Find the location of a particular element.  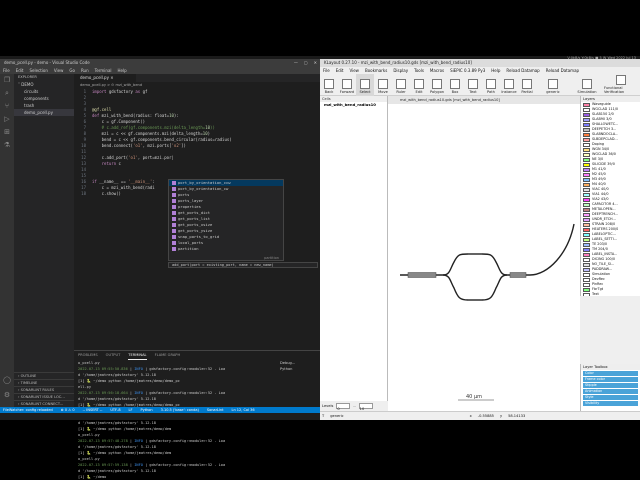

panel-tab-terminal: TERMINAL is located at coordinates (137, 356).